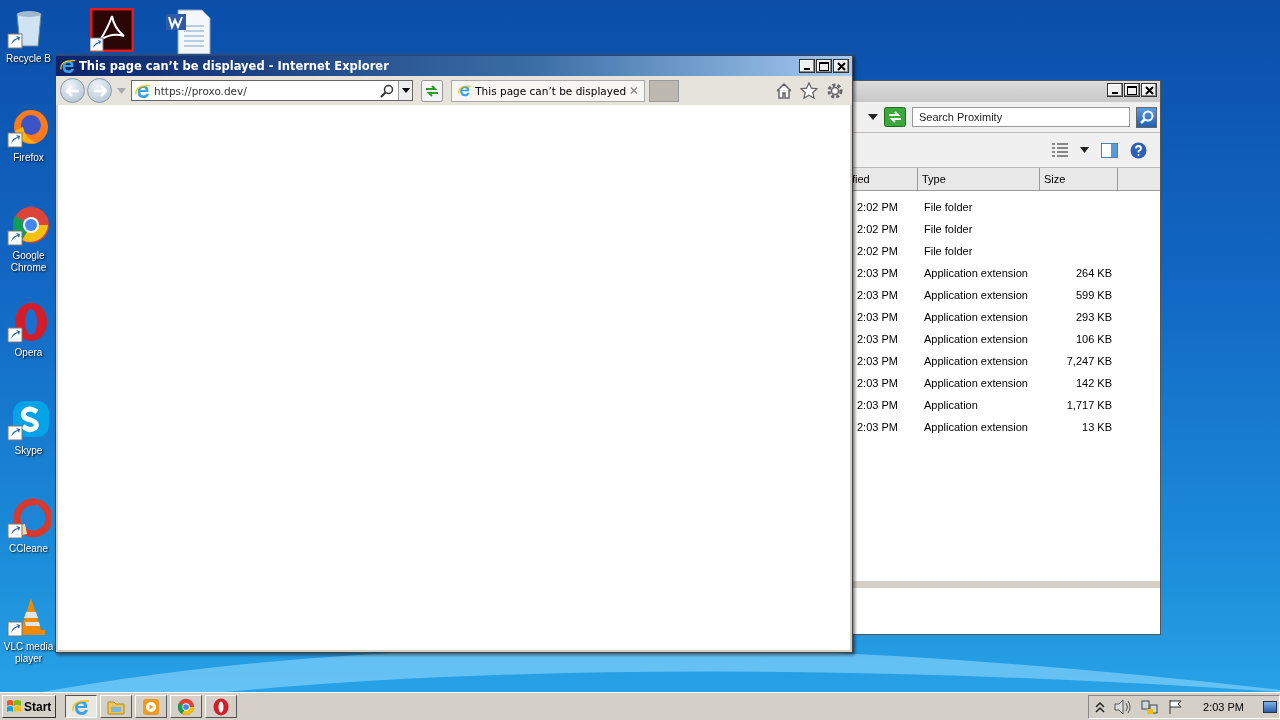 Image resolution: width=1280 pixels, height=720 pixels. What do you see at coordinates (28, 353) in the screenshot?
I see `desktop-icon-label: Opera` at bounding box center [28, 353].